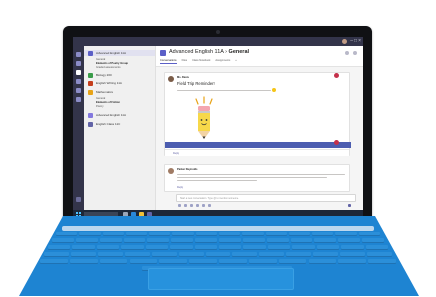 This screenshot has height=297, width=436. What do you see at coordinates (257, 178) in the screenshot?
I see `post-card: Parker Reynolds Reply` at bounding box center [257, 178].